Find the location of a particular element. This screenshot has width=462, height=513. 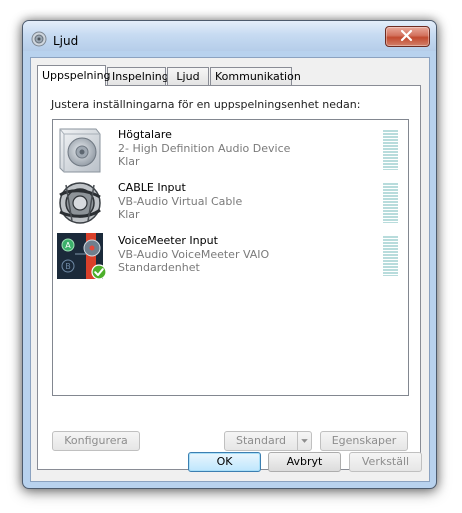

device-description: 2- High Definition Audio Device is located at coordinates (204, 148).